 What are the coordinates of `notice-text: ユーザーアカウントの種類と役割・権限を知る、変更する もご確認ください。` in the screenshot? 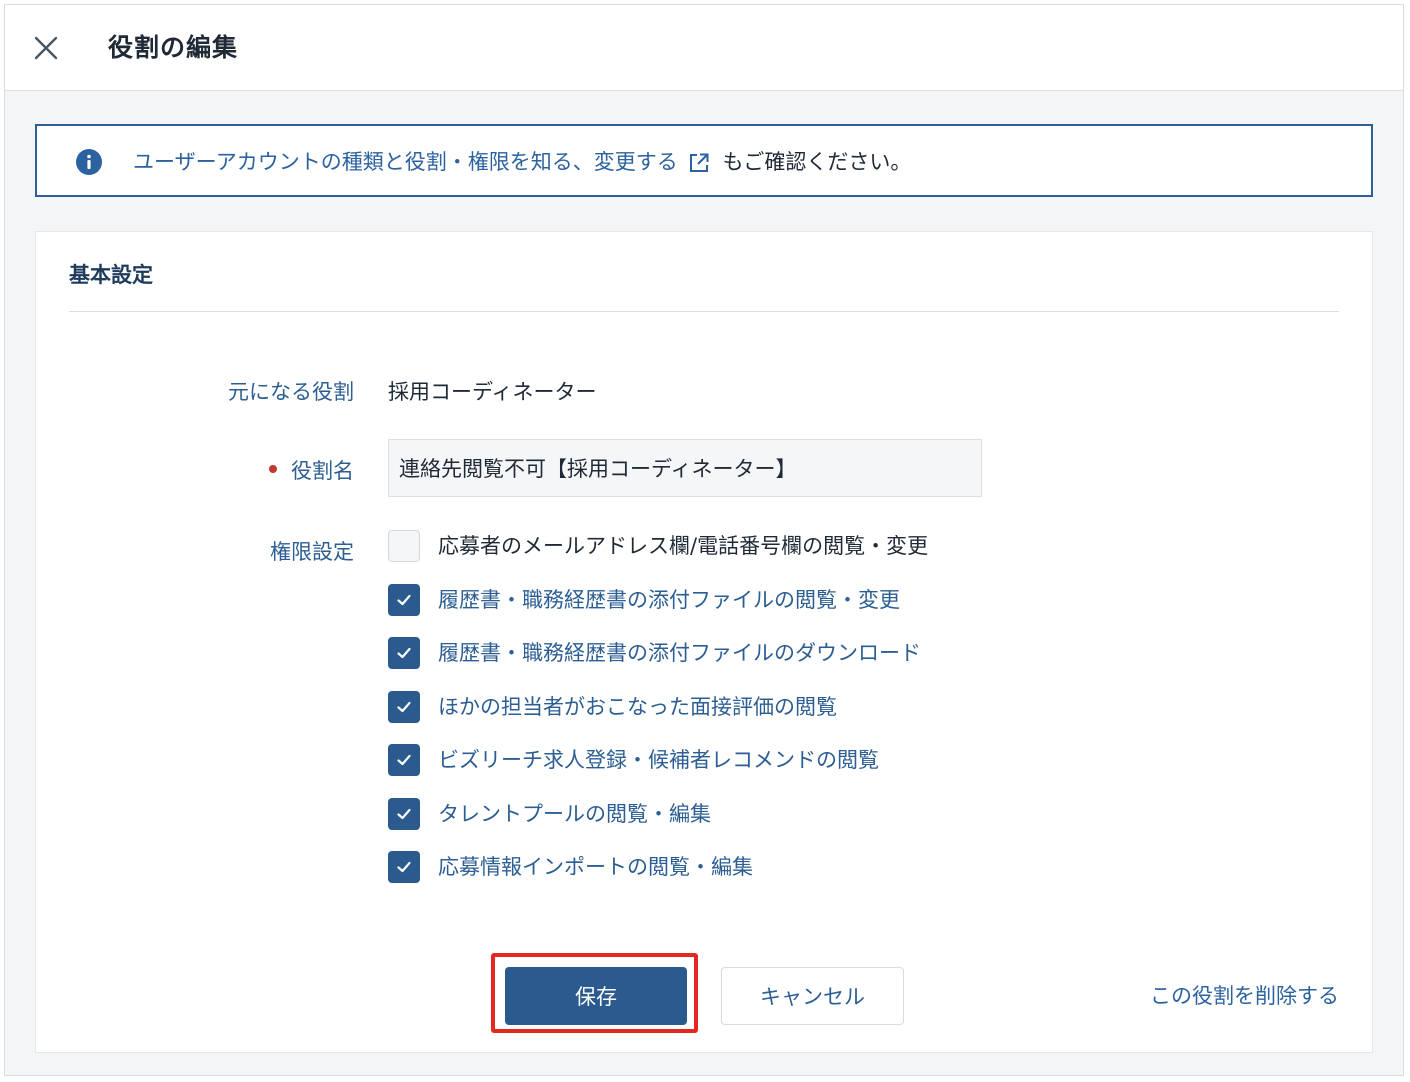 It's located at (522, 161).